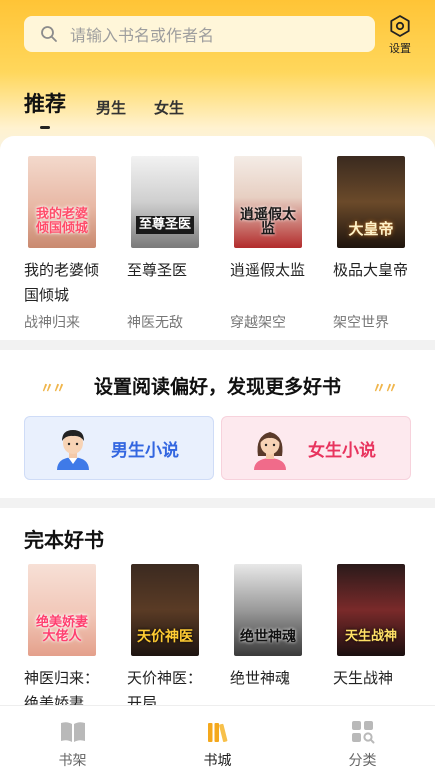 This screenshot has width=435, height=775. What do you see at coordinates (268, 637) in the screenshot?
I see `cover-title: 绝世神魂` at bounding box center [268, 637].